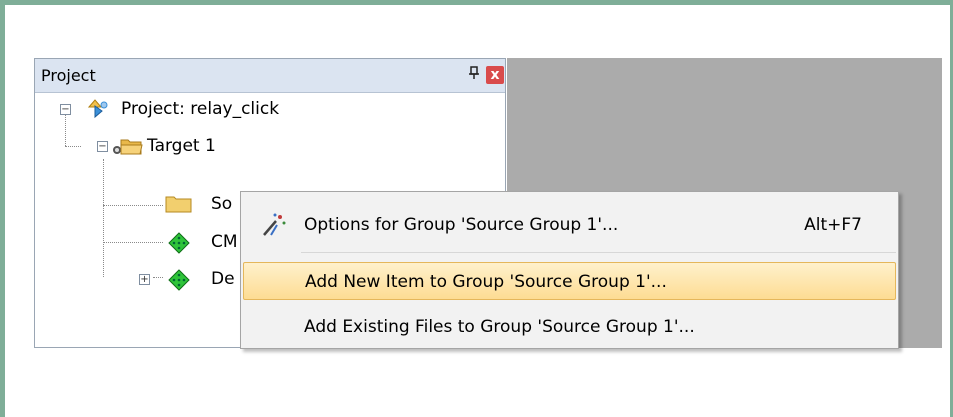 Image resolution: width=953 pixels, height=417 pixels. What do you see at coordinates (474, 75) in the screenshot?
I see `pin-icon` at bounding box center [474, 75].